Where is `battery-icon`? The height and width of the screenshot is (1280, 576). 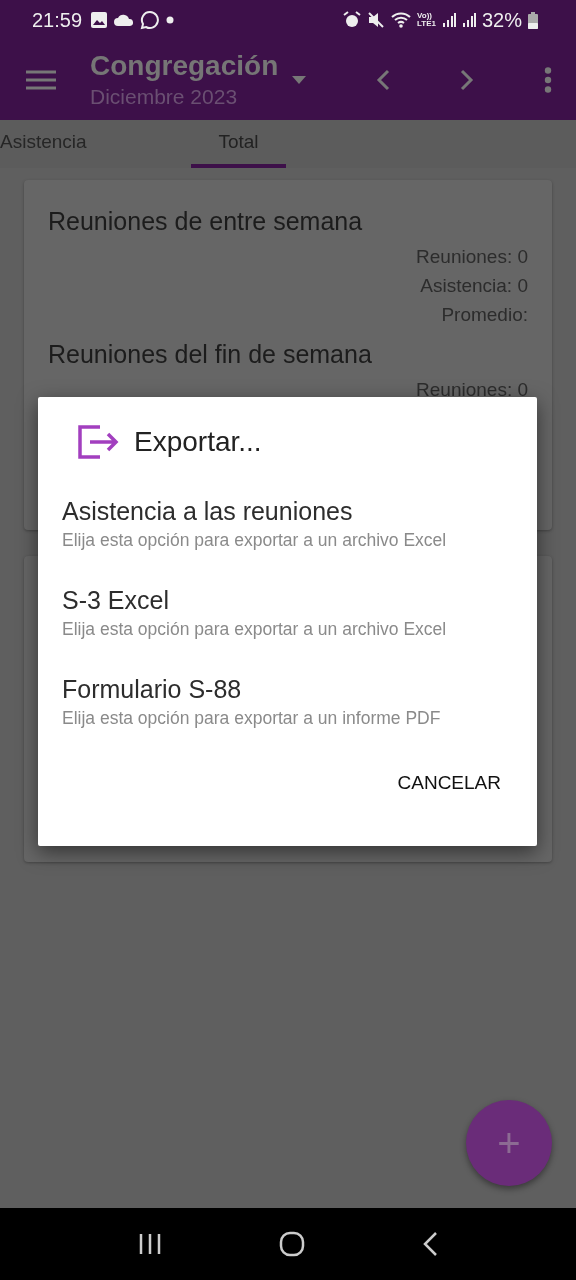 battery-icon is located at coordinates (533, 20).